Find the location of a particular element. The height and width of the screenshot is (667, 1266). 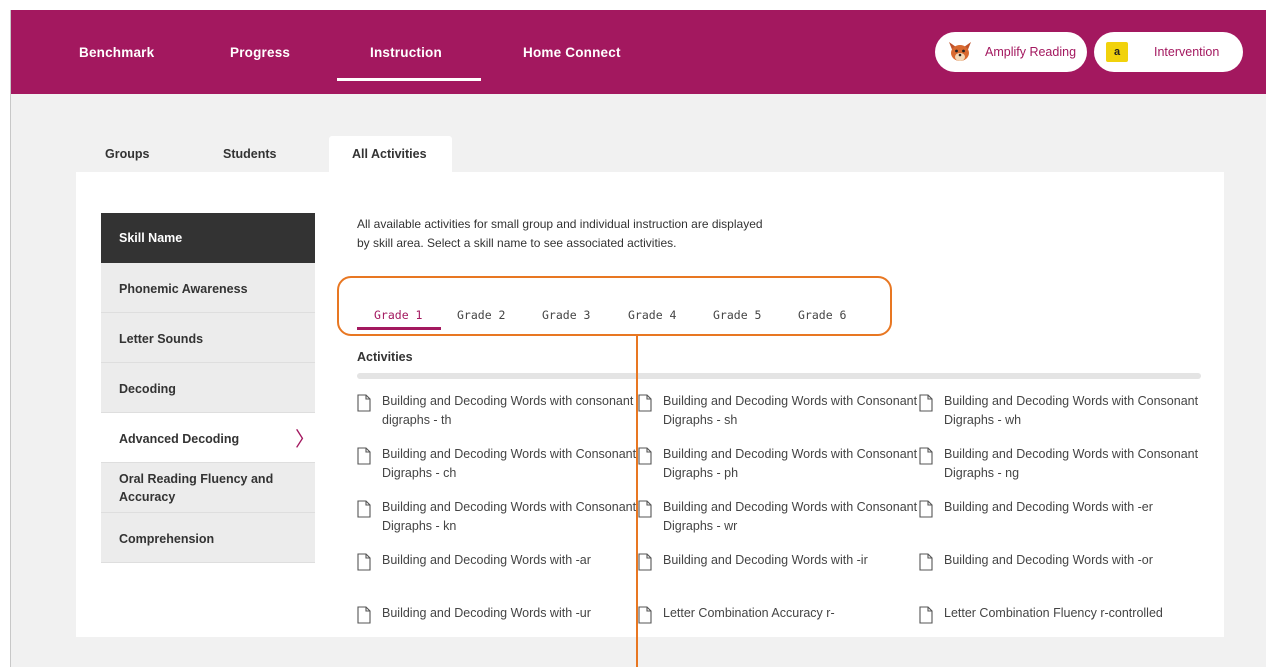

amplify-reading-button: Amplify Reading is located at coordinates (1011, 52).